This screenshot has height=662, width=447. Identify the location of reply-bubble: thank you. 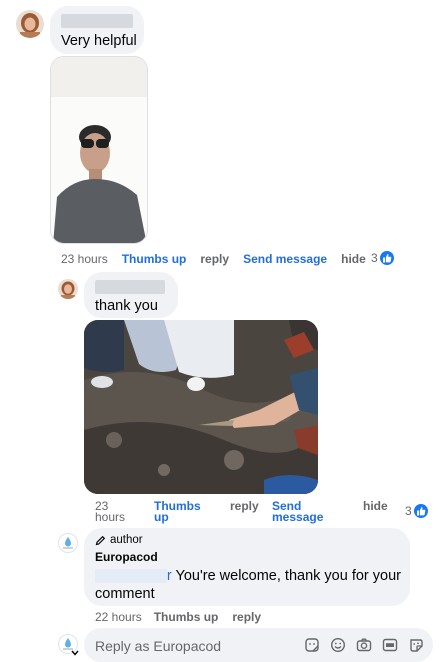
(131, 295).